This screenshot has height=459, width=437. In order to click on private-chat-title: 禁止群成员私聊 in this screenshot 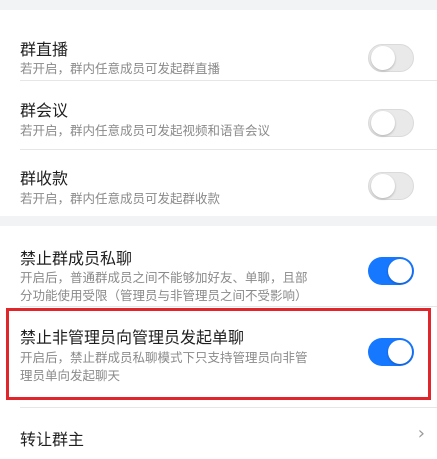, I will do `click(76, 258)`.